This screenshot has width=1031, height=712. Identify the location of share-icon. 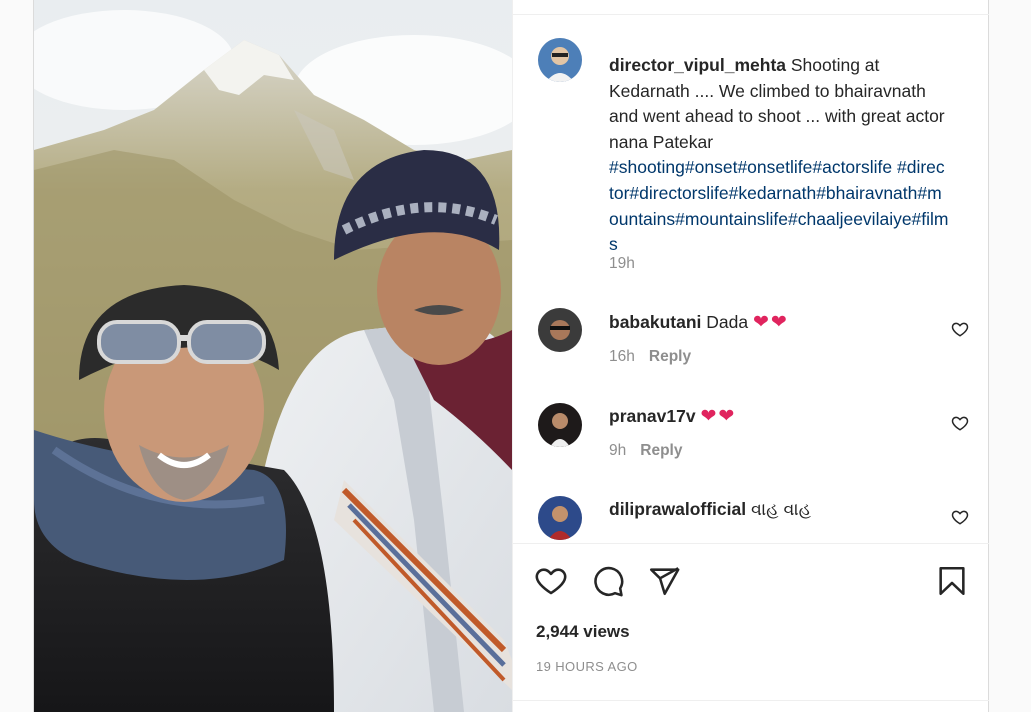
(664, 581).